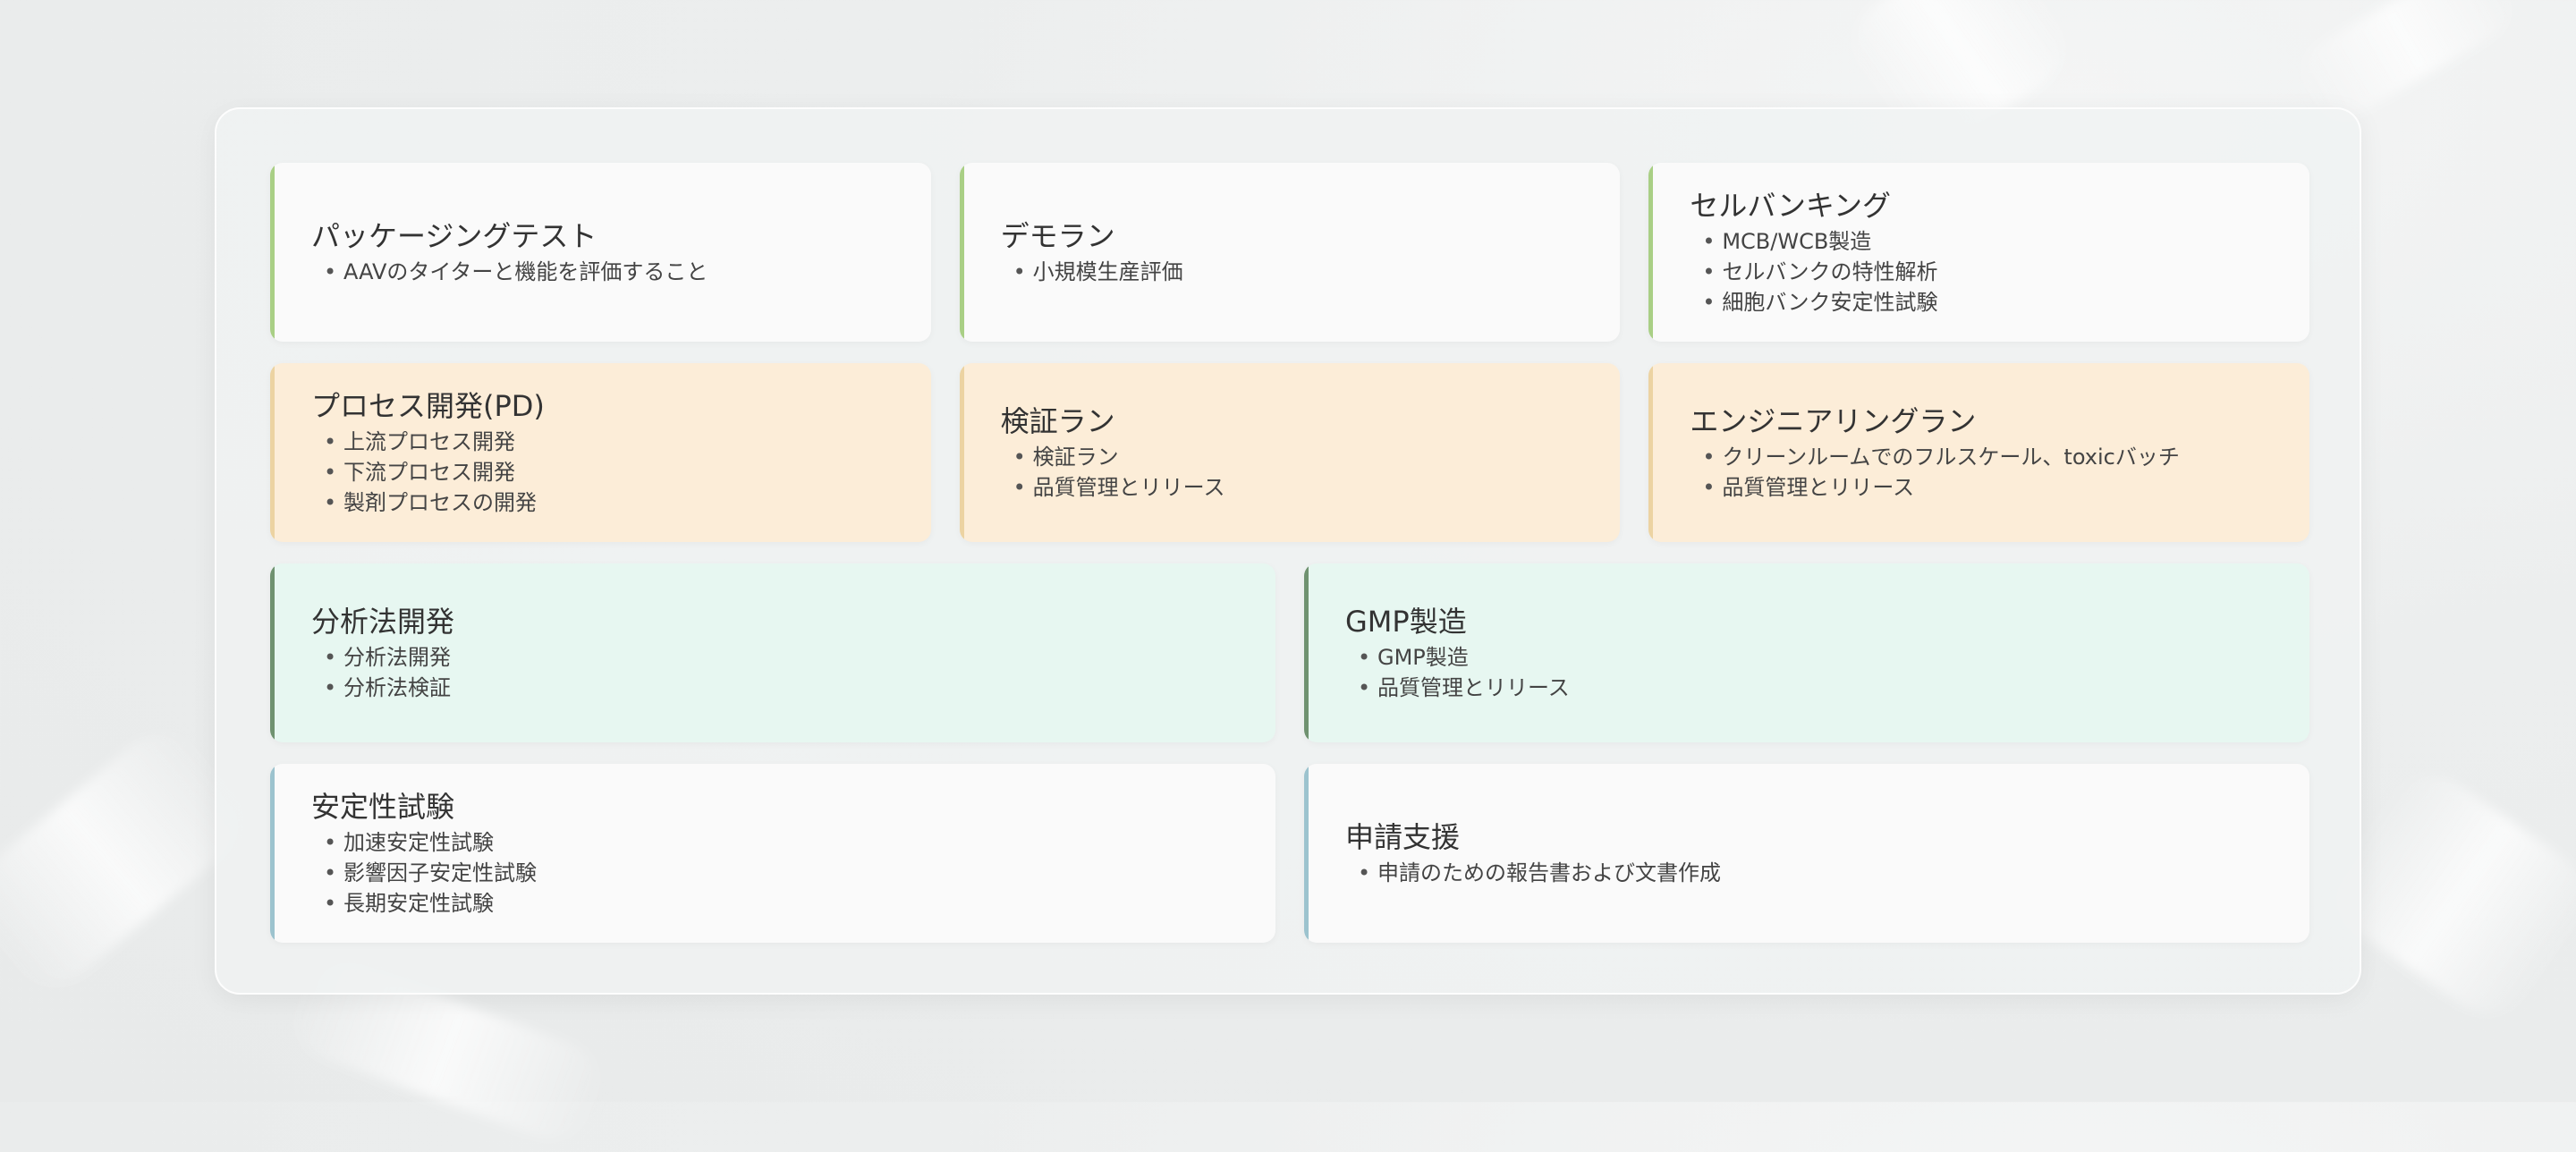 The height and width of the screenshot is (1152, 2576). I want to click on services-row-3: 分析法開発 分析法開発 分析法検証 GMP製造 GMP製造 品質管理とリリース, so click(1289, 652).